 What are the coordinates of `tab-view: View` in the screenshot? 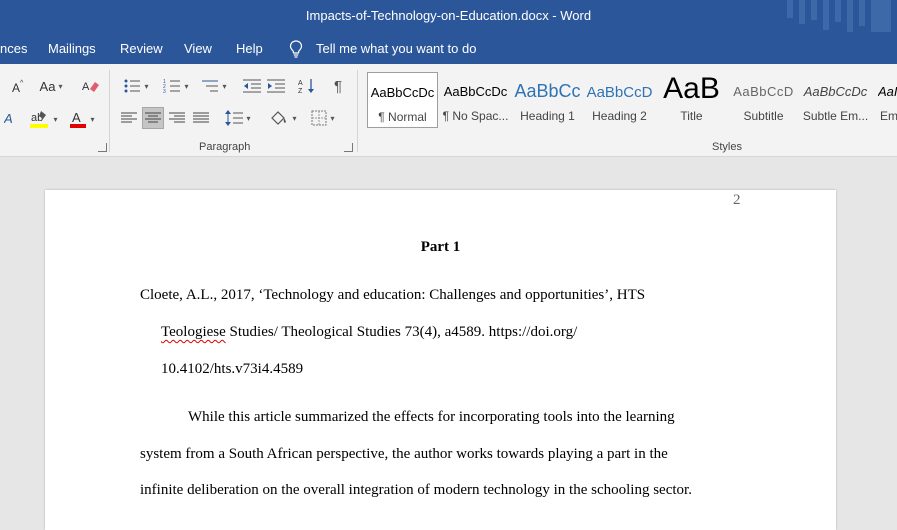 It's located at (198, 48).